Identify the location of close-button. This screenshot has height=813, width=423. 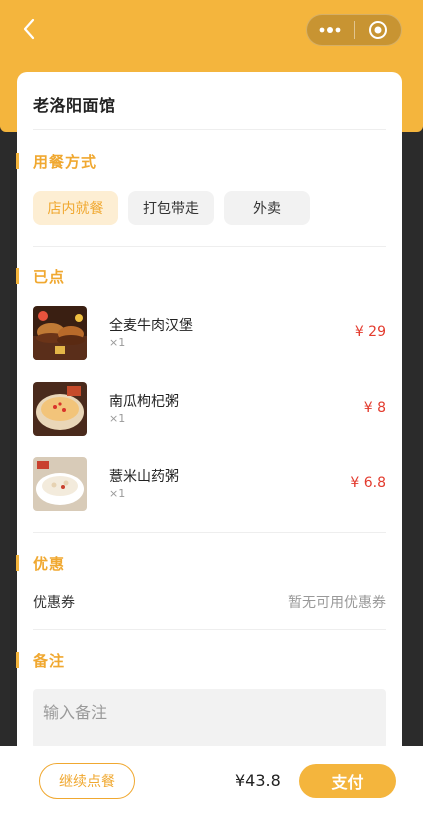
(377, 30).